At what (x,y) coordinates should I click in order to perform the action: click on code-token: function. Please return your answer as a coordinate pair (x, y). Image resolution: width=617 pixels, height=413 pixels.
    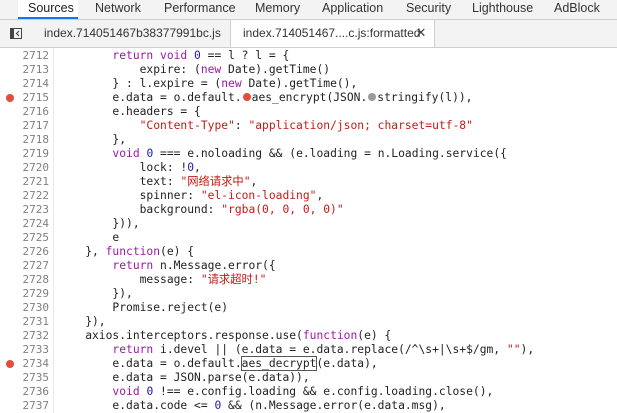
    Looking at the image, I should click on (330, 335).